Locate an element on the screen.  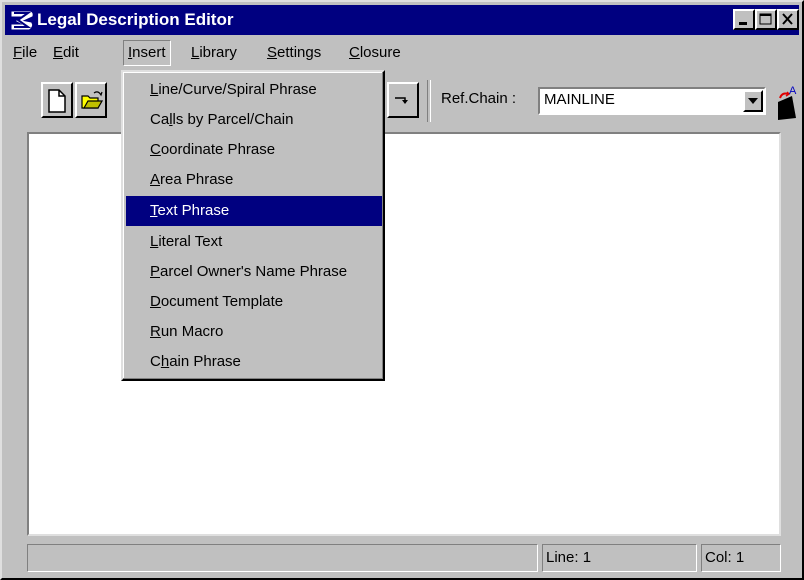
status-bar: Line: 1 Col: 1 is located at coordinates (404, 558).